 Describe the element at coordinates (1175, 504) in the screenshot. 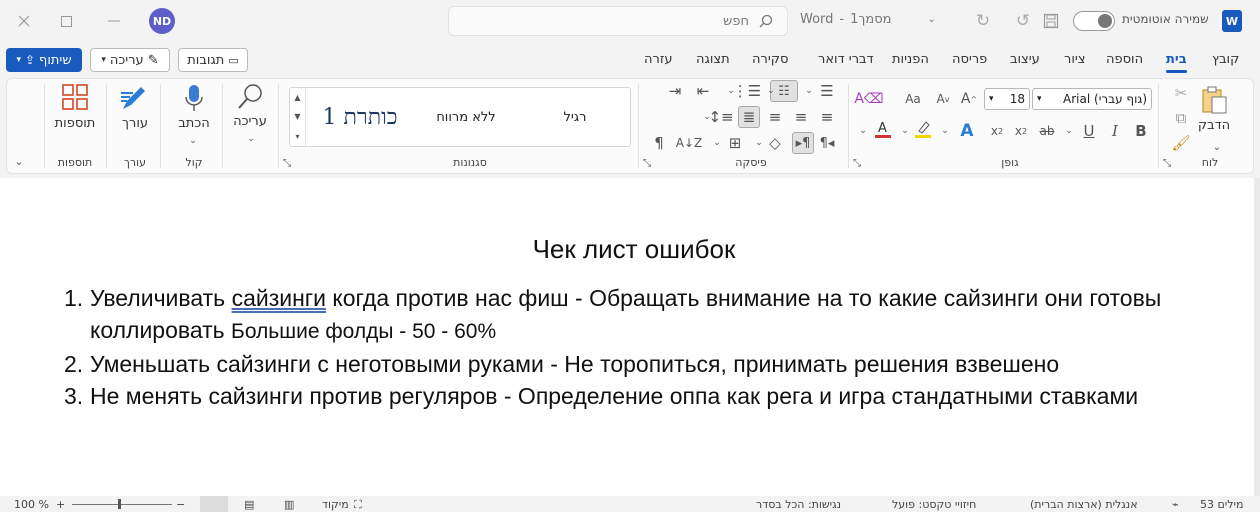

I see `proofing-icon: ⌁` at that location.